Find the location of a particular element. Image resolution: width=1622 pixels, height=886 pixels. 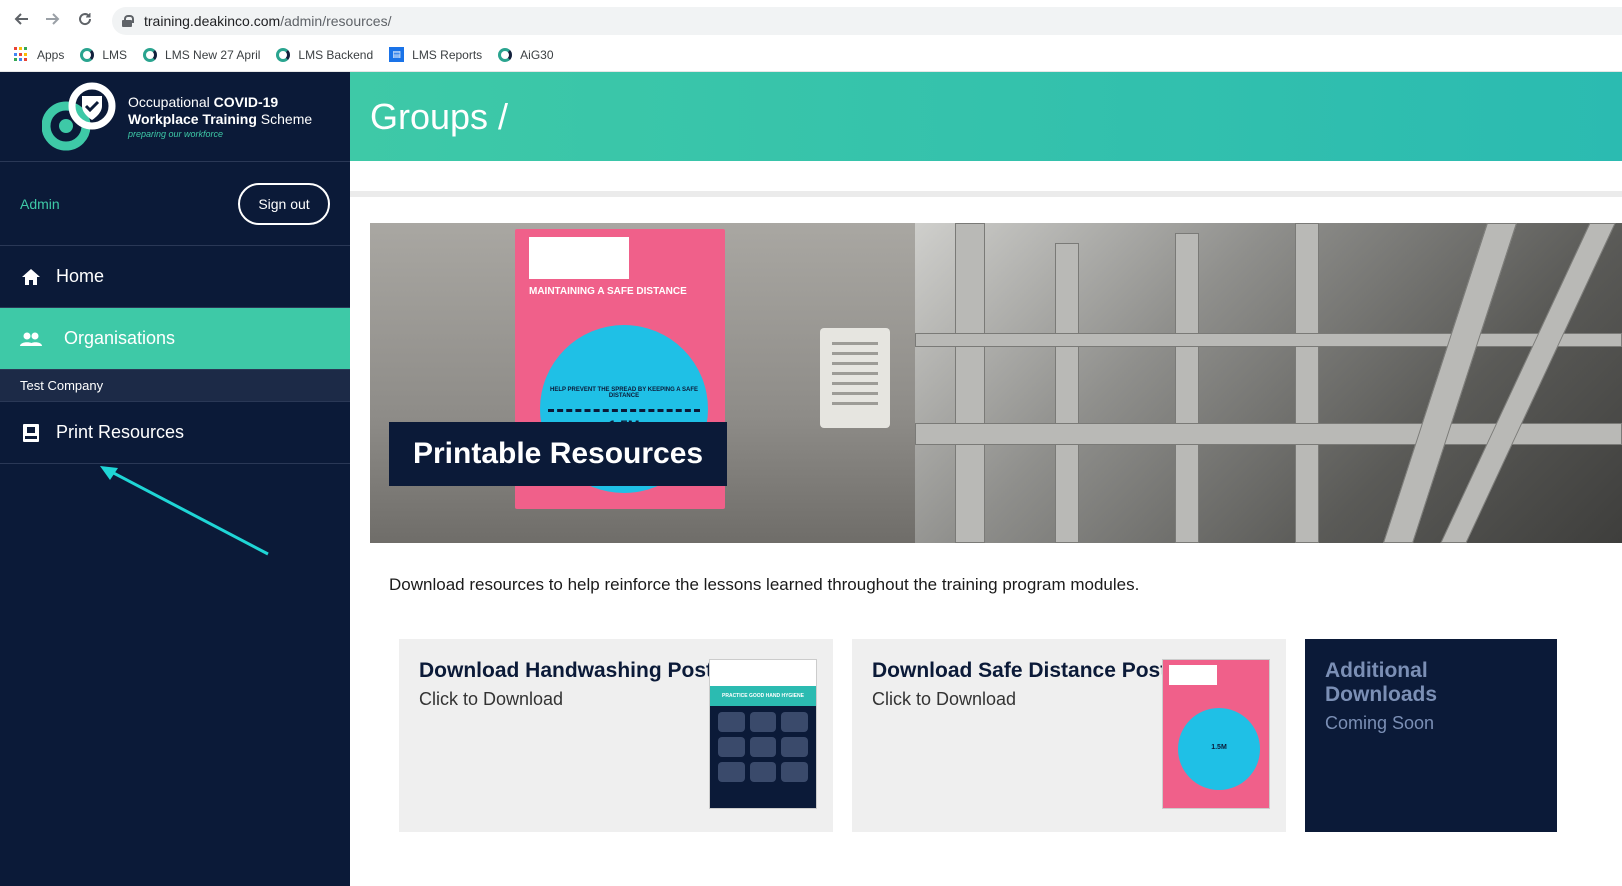

sign-out-button: Sign out is located at coordinates (284, 203).